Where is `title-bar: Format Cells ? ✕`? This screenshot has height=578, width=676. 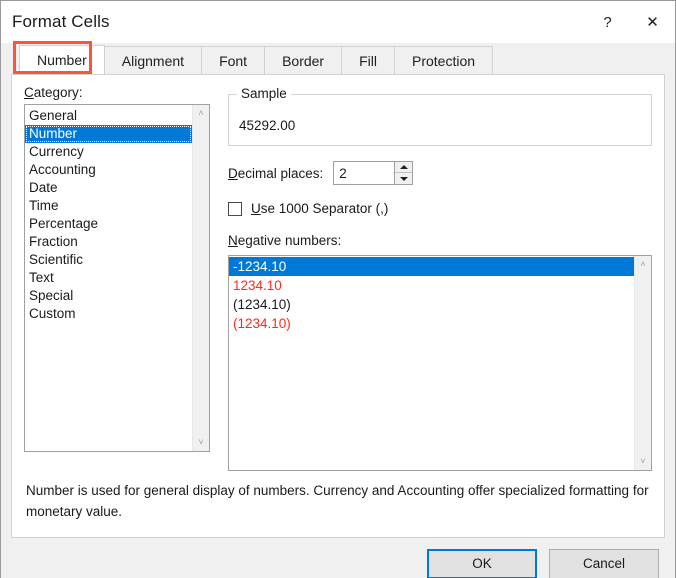
title-bar: Format Cells ? ✕ is located at coordinates (338, 22).